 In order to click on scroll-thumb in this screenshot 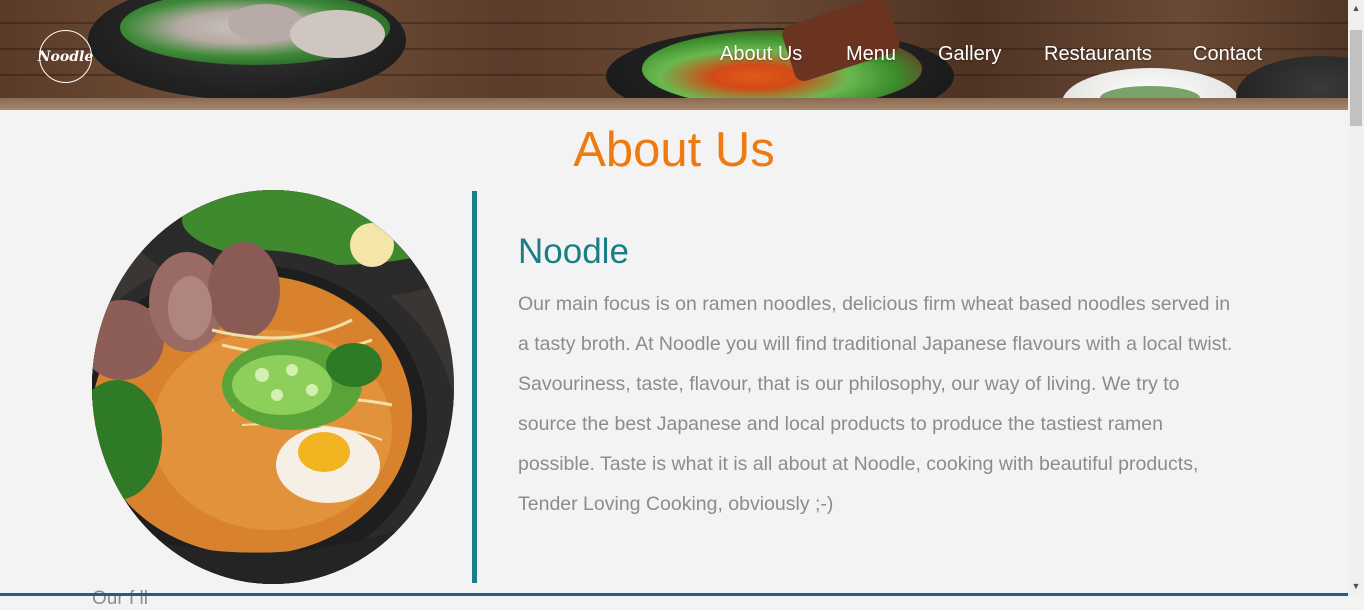, I will do `click(1356, 78)`.